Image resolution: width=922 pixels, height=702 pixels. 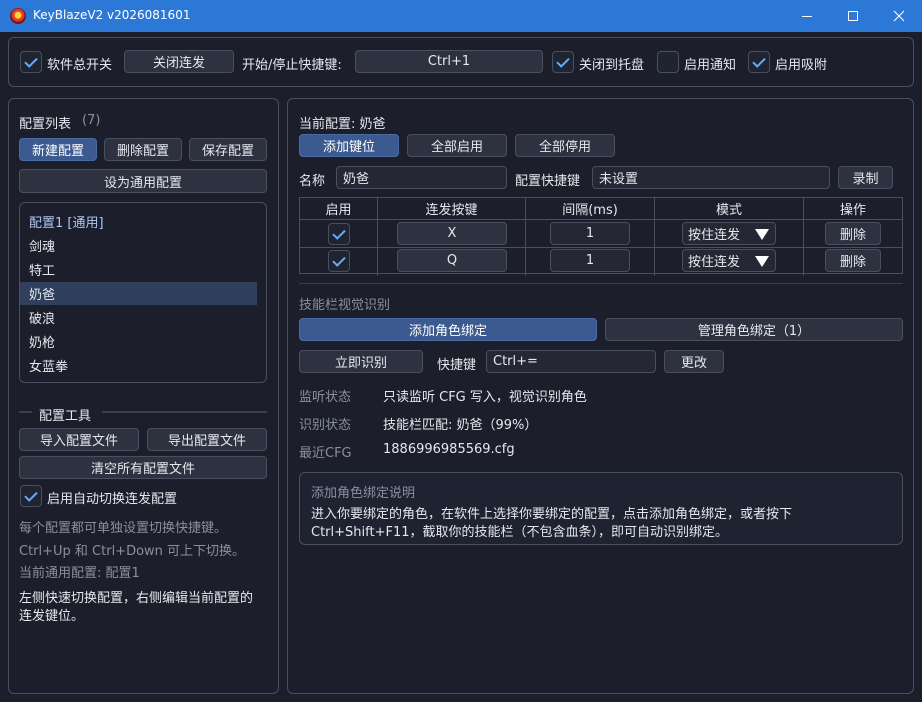 I want to click on profile-name-input: 奶爸, so click(x=421, y=177).